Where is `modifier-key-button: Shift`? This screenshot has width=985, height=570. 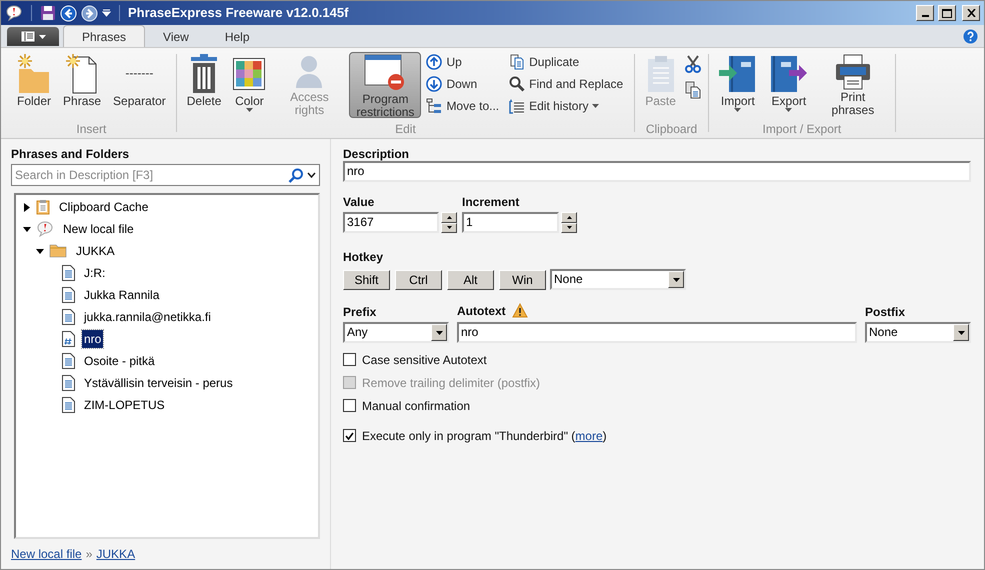 modifier-key-button: Shift is located at coordinates (366, 280).